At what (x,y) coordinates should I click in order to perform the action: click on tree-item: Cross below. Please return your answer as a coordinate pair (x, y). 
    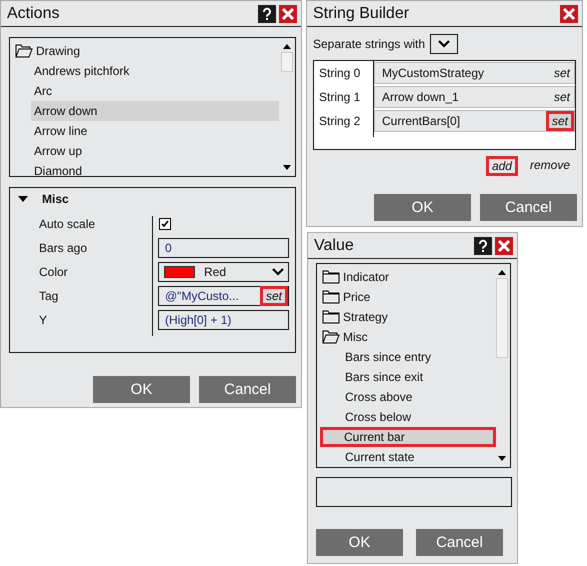
    Looking at the image, I should click on (408, 417).